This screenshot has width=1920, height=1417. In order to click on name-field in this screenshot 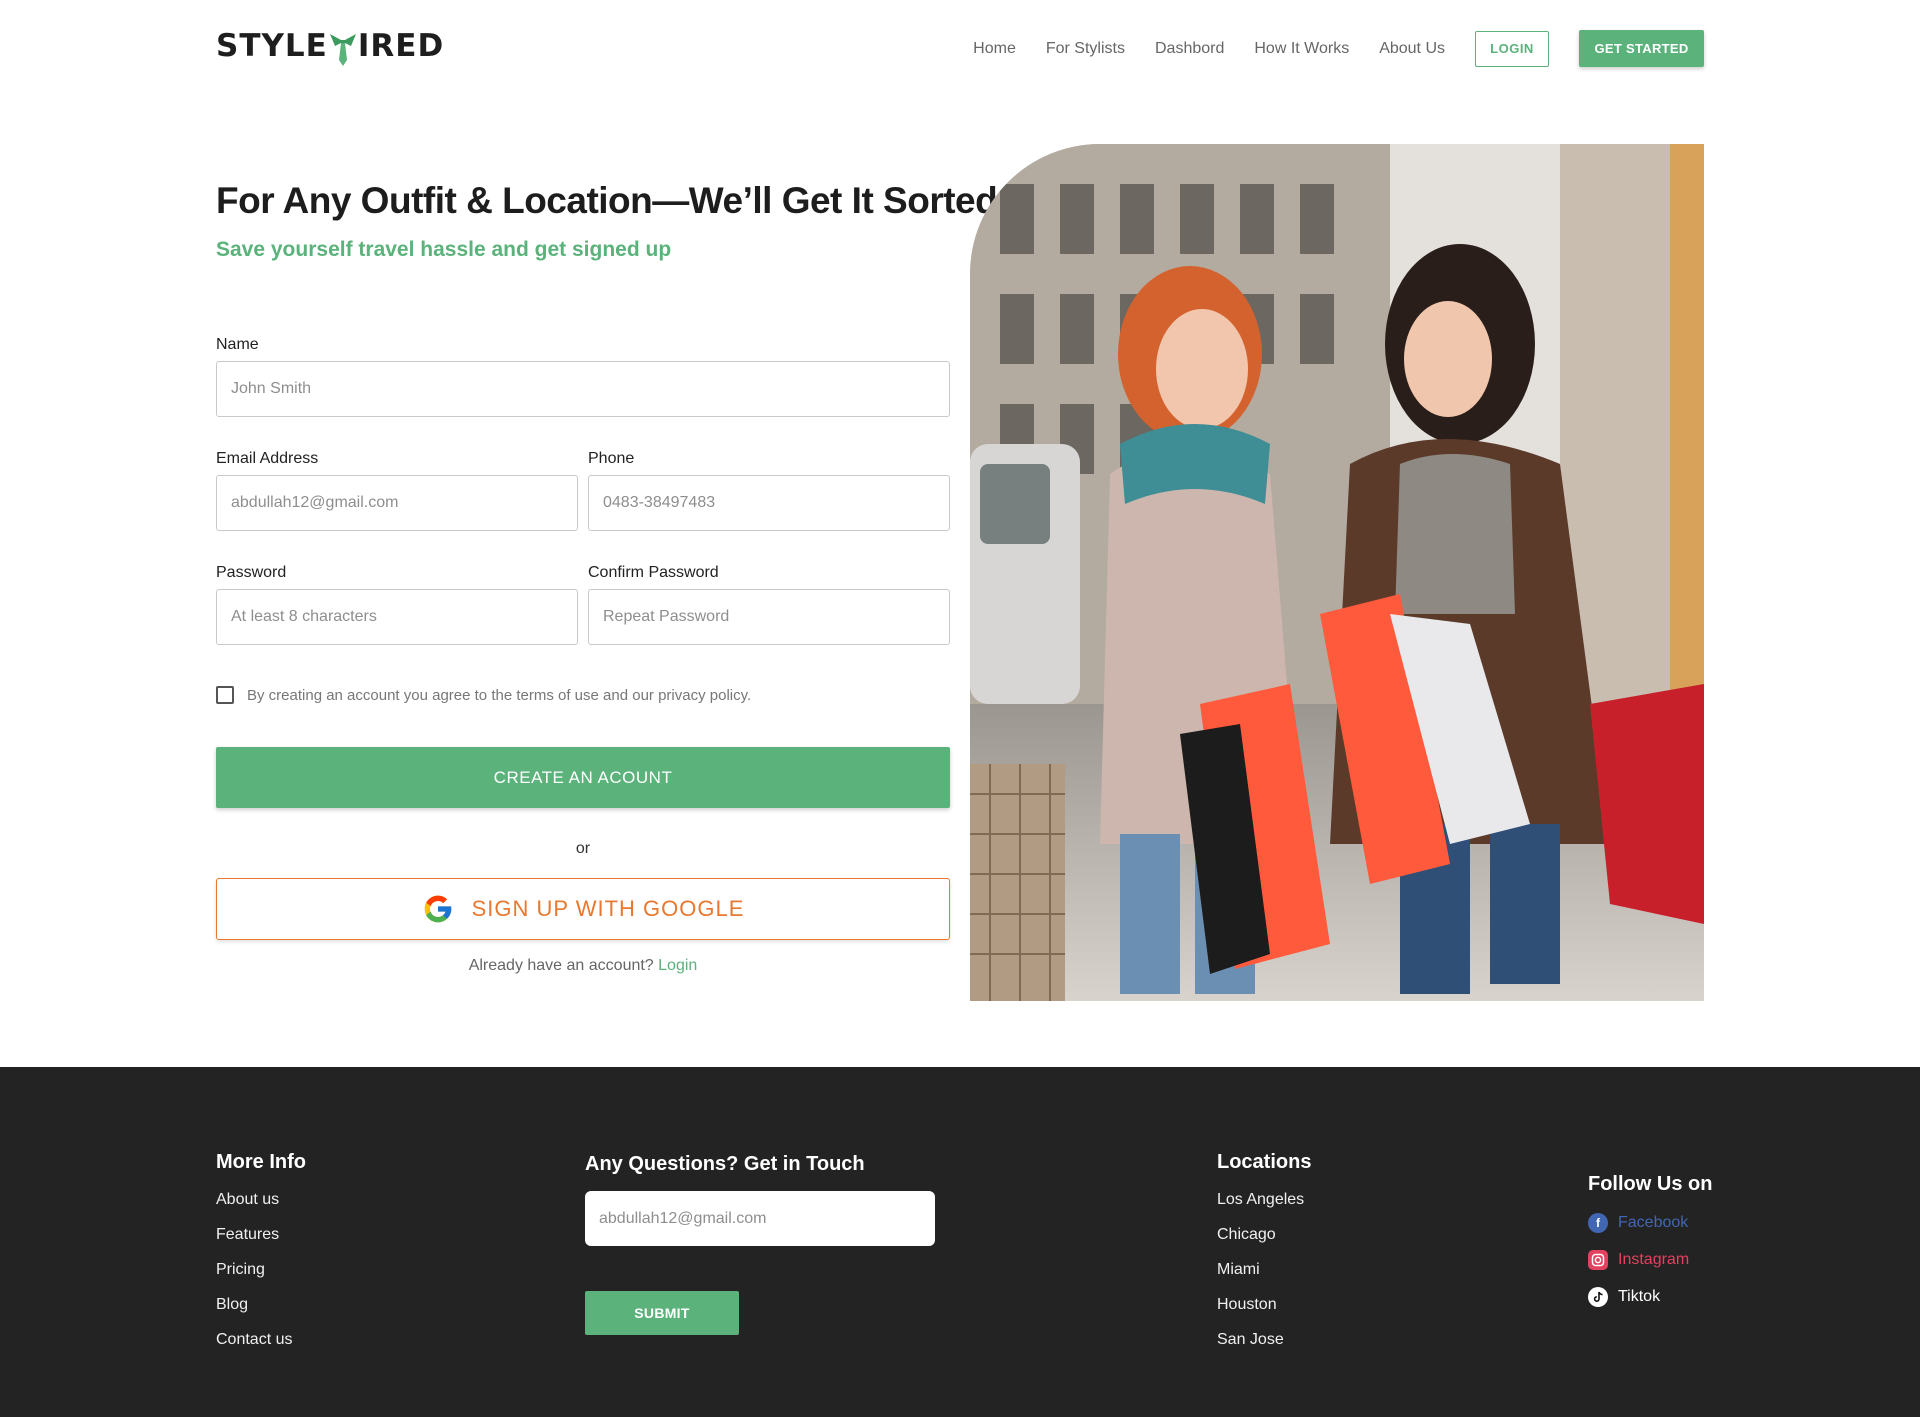, I will do `click(583, 389)`.